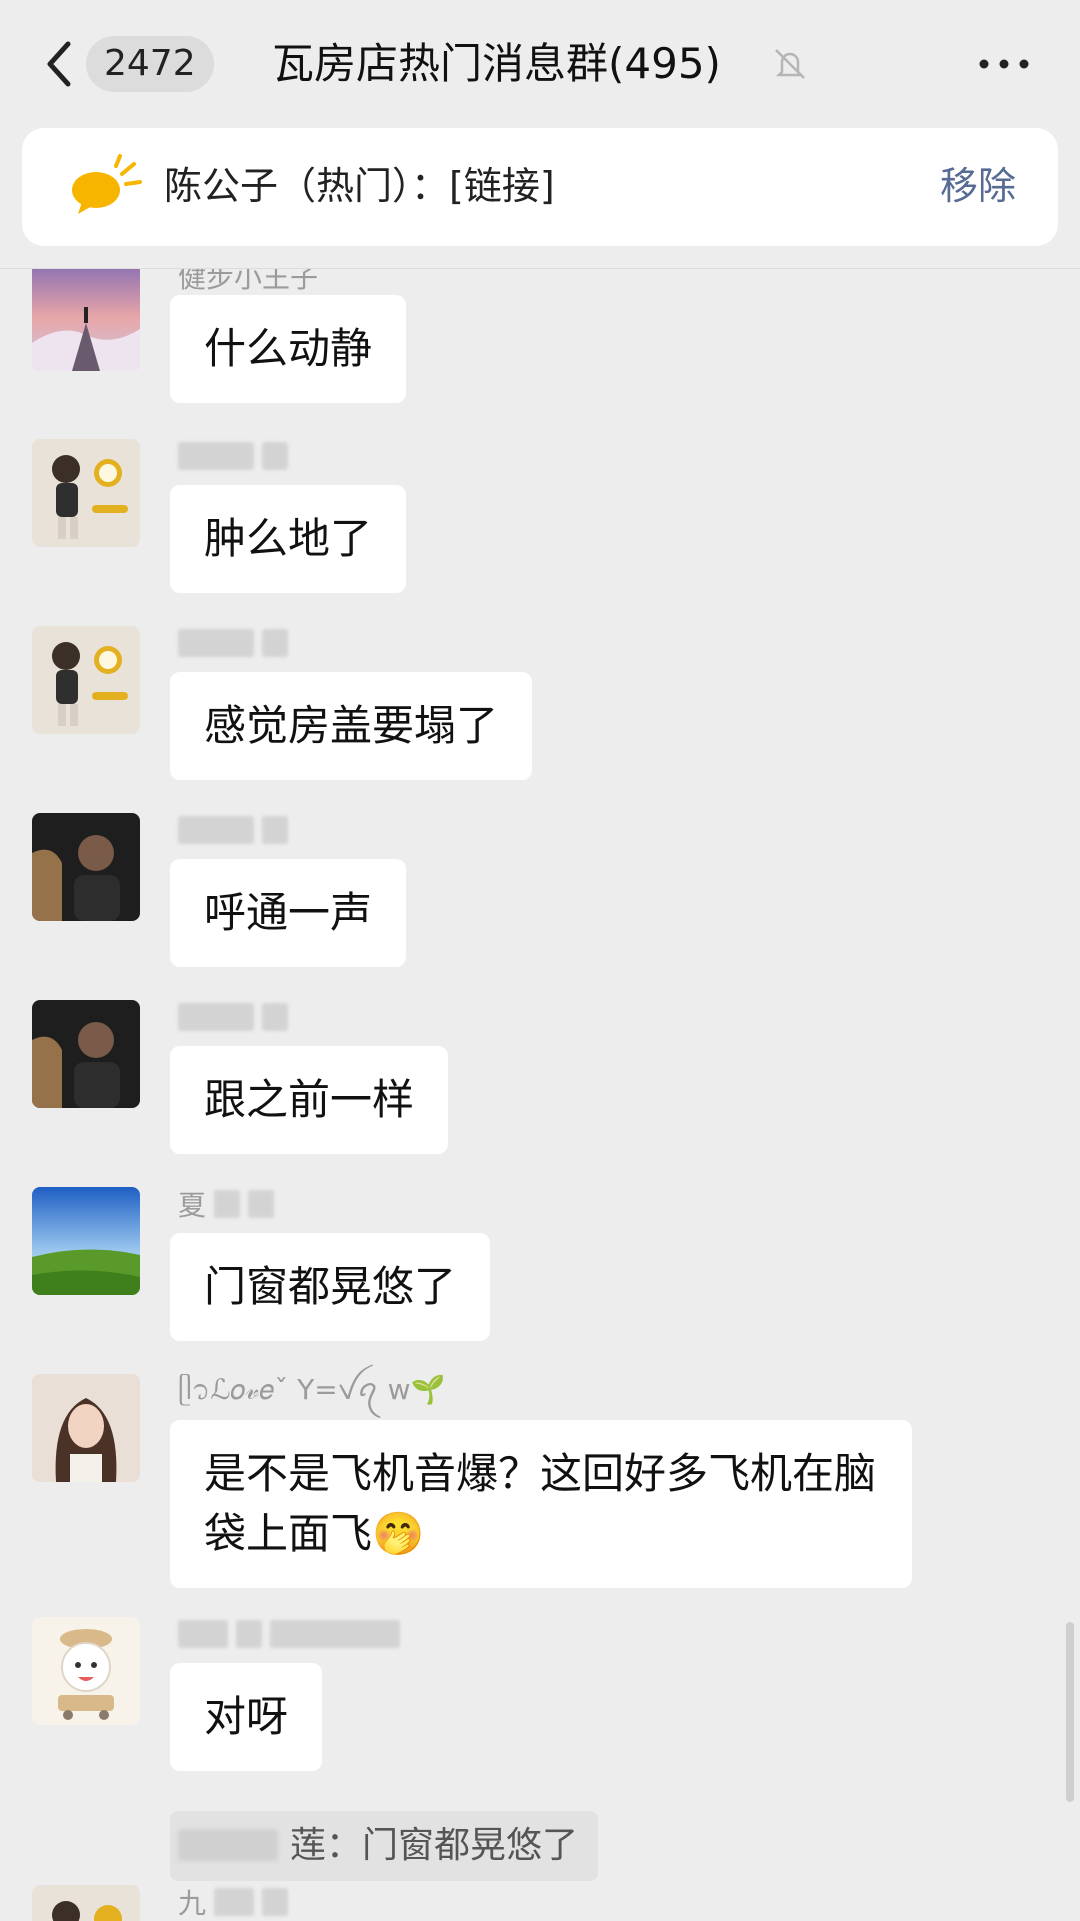 This screenshot has width=1080, height=1921. Describe the element at coordinates (434, 1845) in the screenshot. I see `quoted-text: 莲：门窗都晃悠了` at that location.